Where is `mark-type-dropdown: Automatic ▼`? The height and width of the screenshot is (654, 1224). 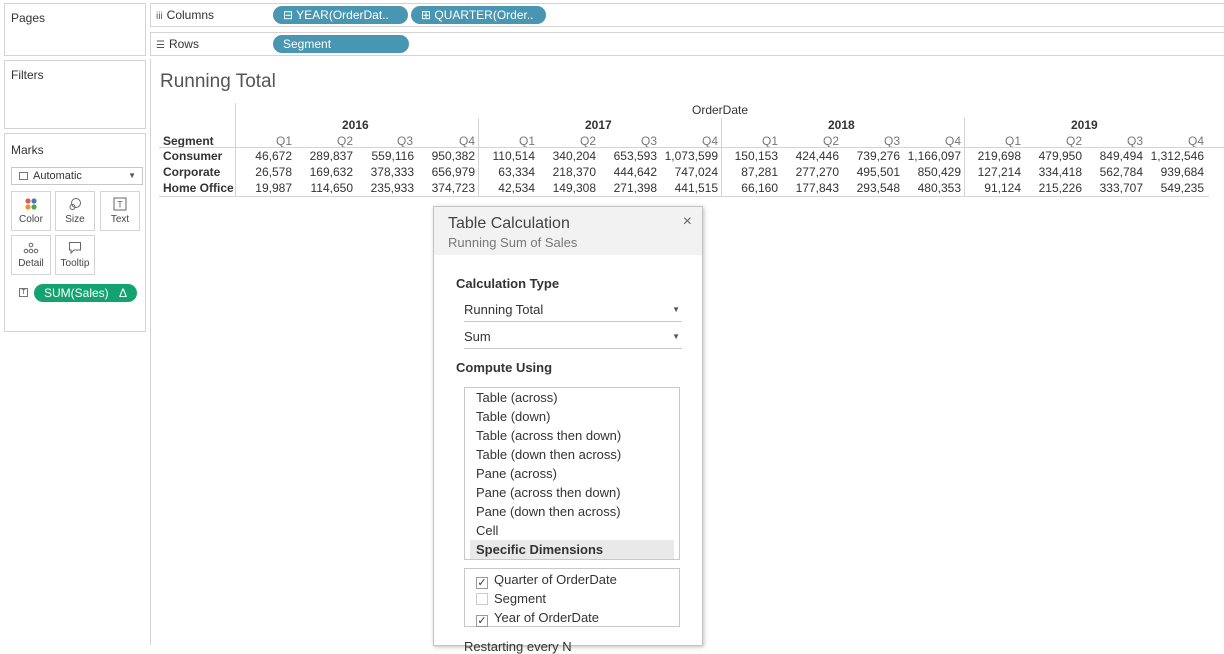
mark-type-dropdown: Automatic ▼ is located at coordinates (77, 176).